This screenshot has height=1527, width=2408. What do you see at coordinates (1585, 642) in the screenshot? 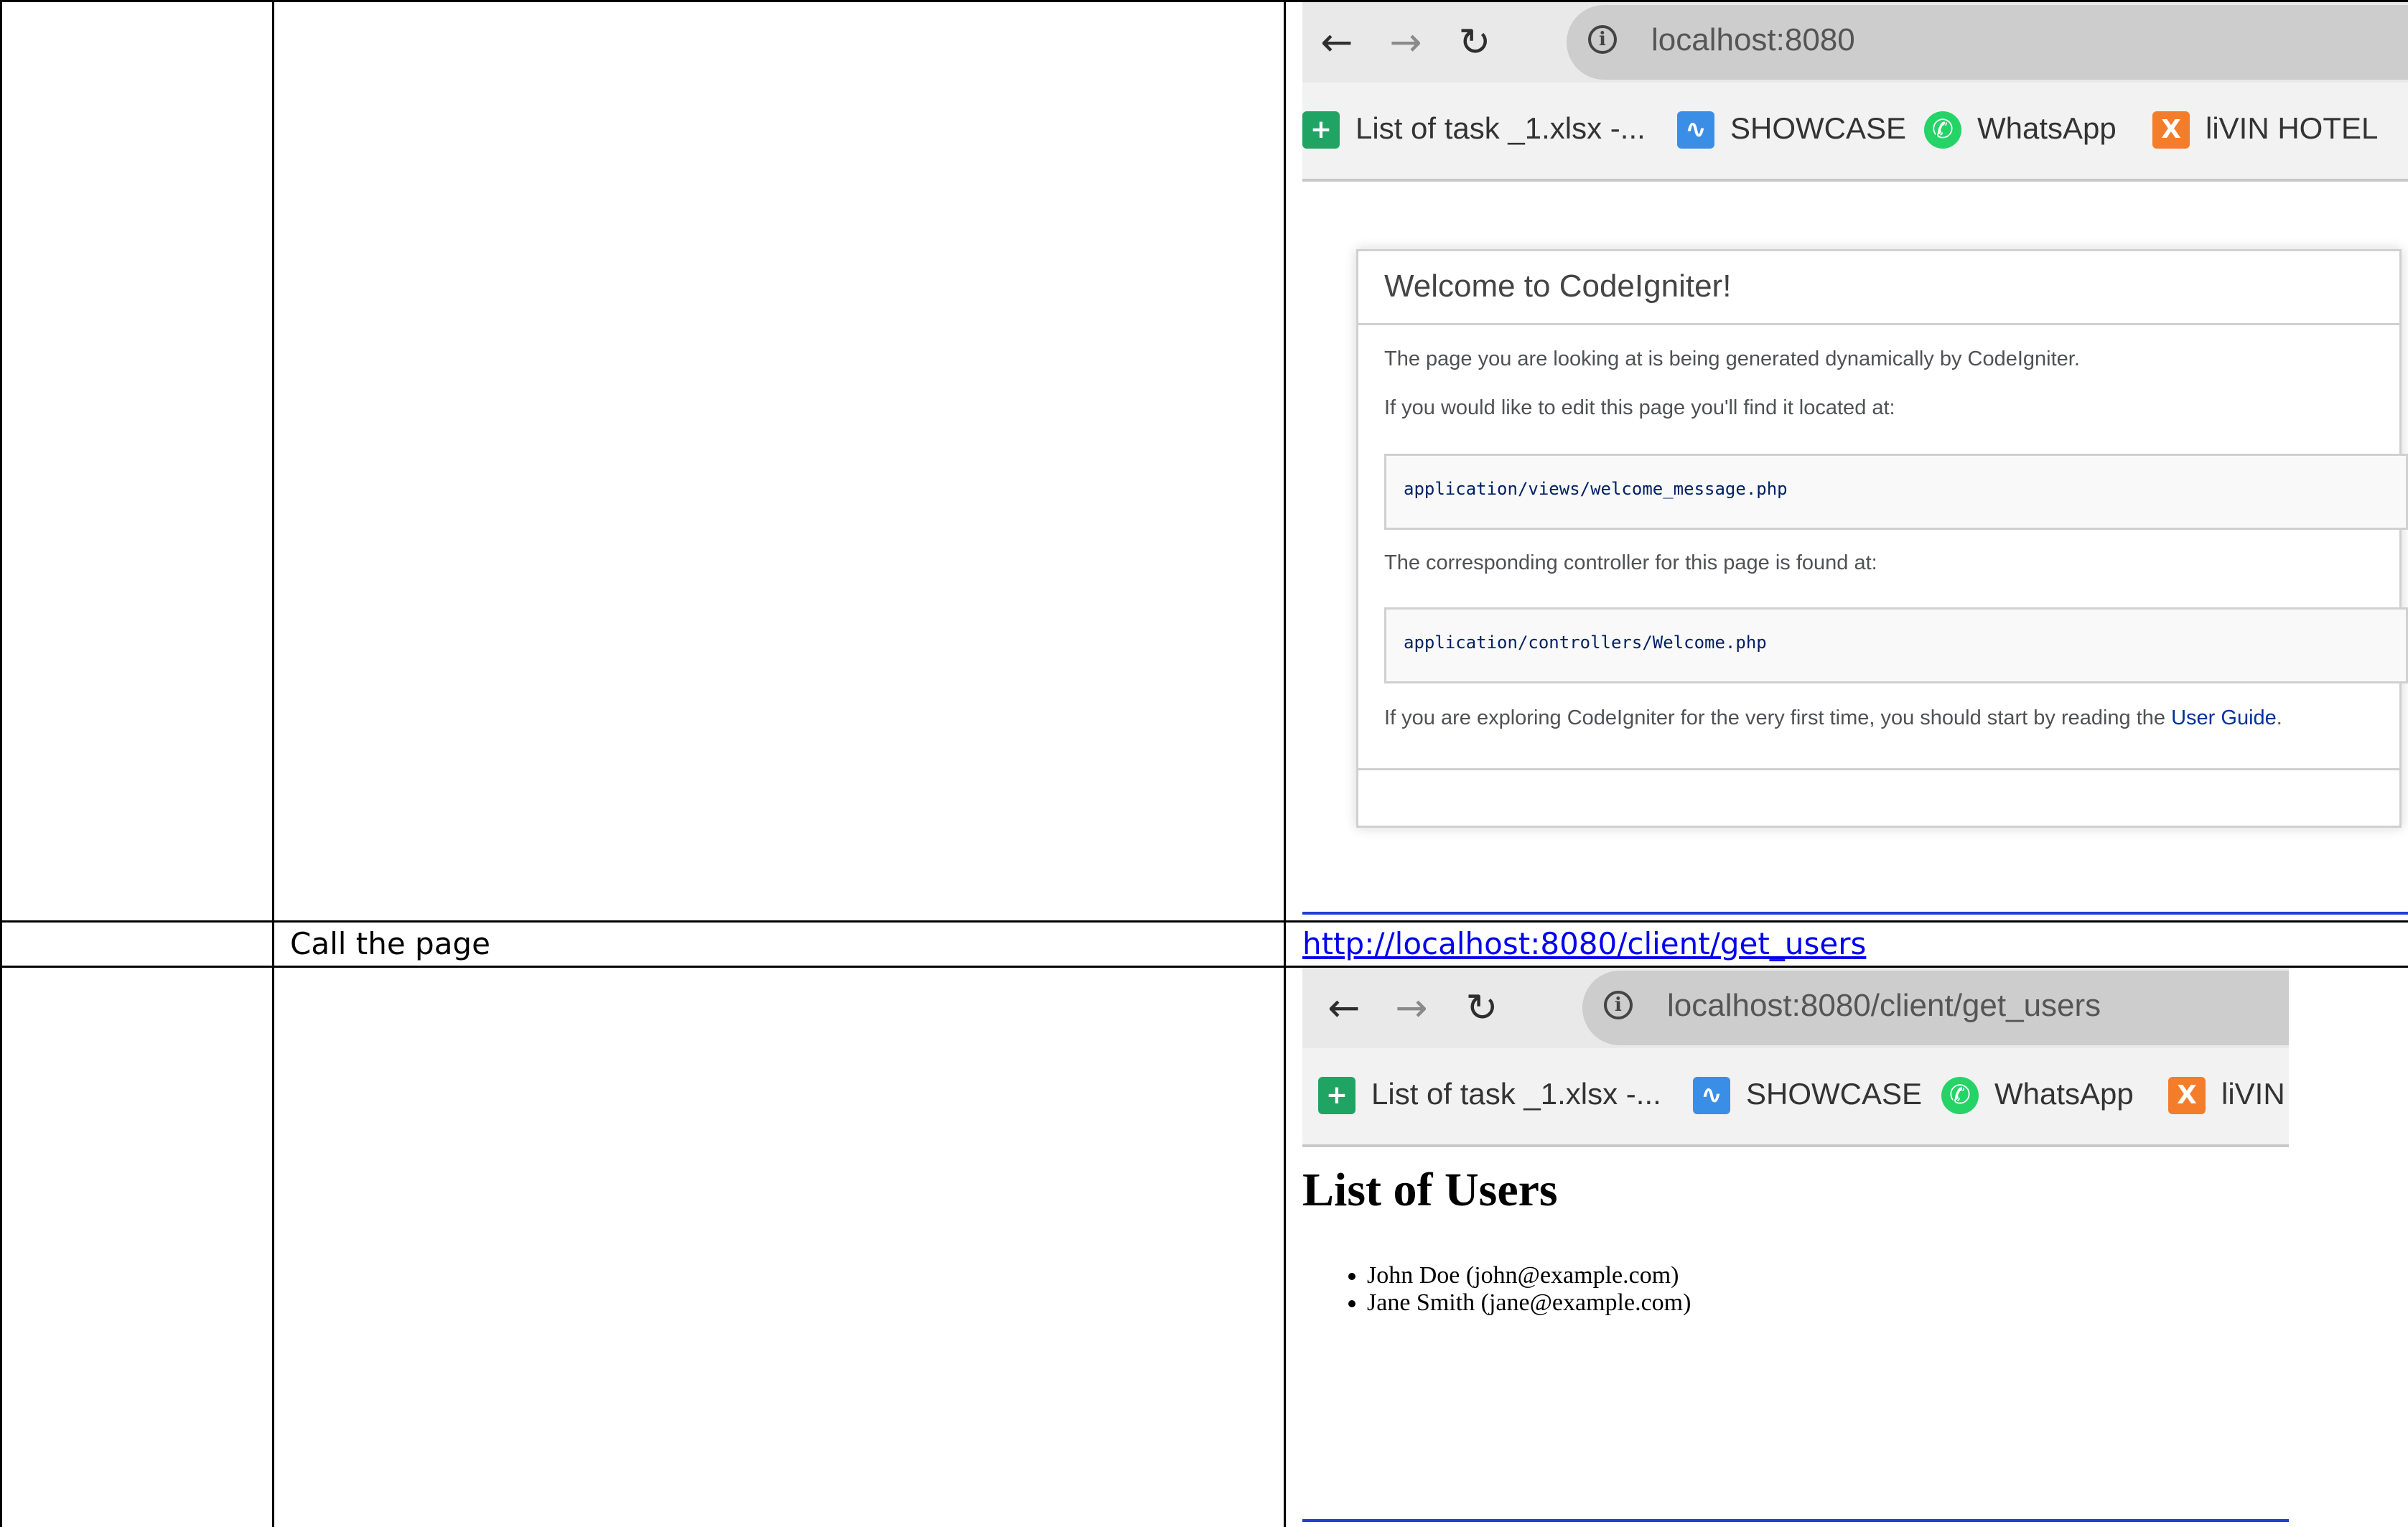
I see `controller-path-code: application/controllers/Welcome.php` at bounding box center [1585, 642].